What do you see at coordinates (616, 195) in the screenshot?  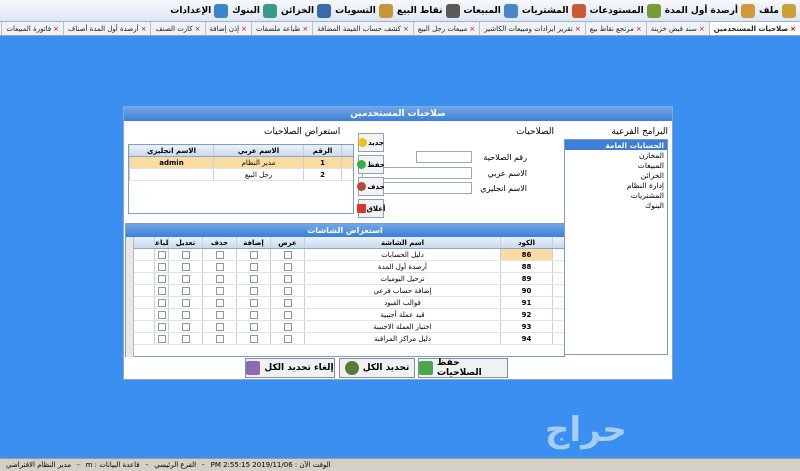 I see `subprogram-item: المشتريات` at bounding box center [616, 195].